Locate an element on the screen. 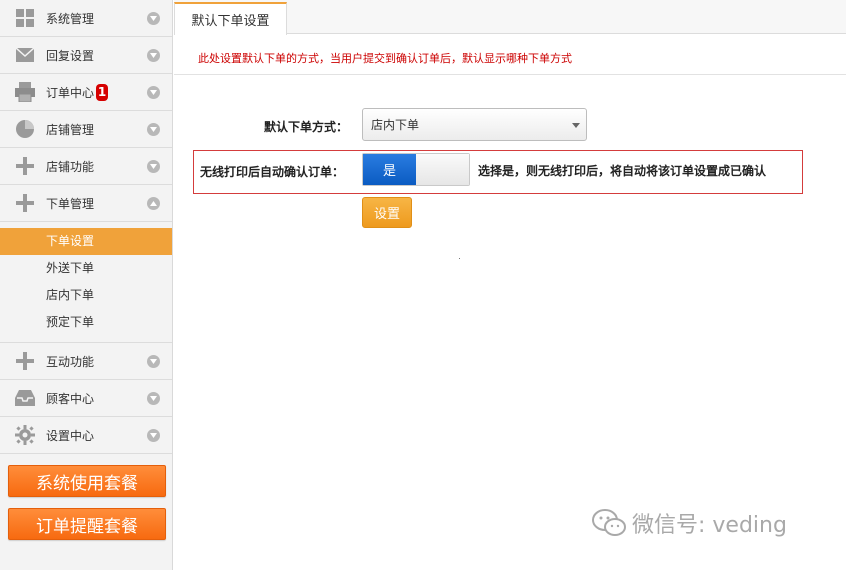 The width and height of the screenshot is (846, 570). sidebar-item-shop-features: 店铺功能 is located at coordinates (86, 166).